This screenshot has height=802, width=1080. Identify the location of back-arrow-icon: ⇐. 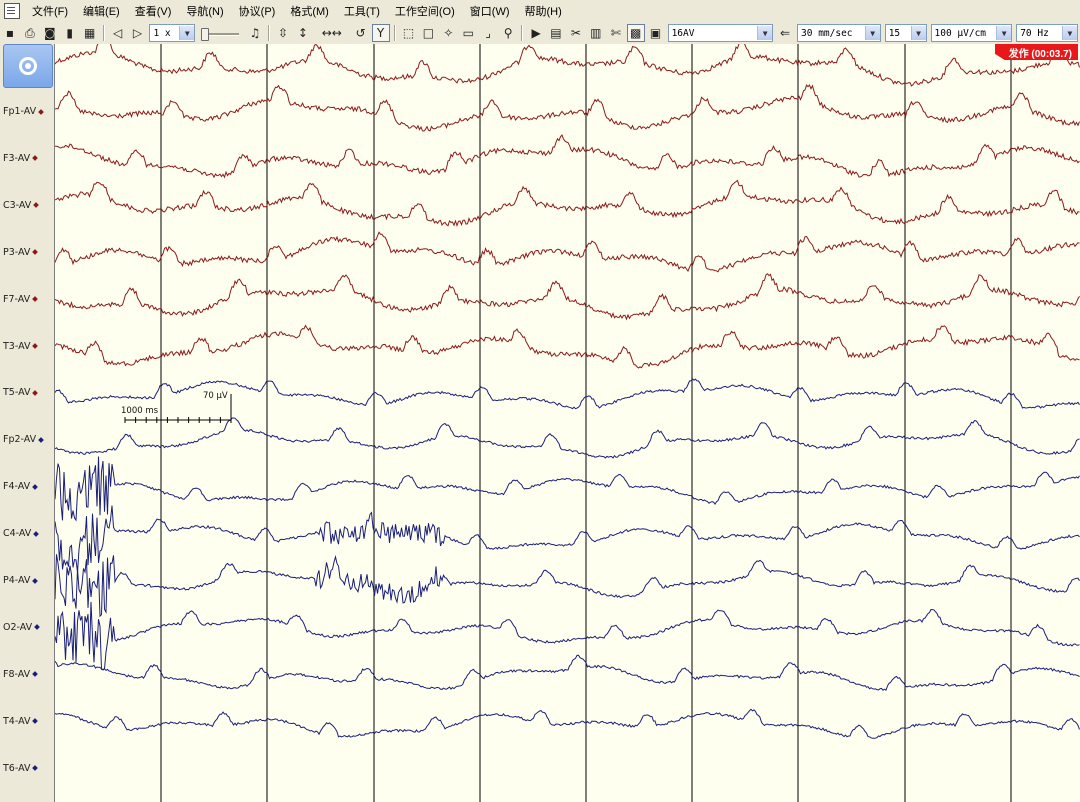
(785, 33).